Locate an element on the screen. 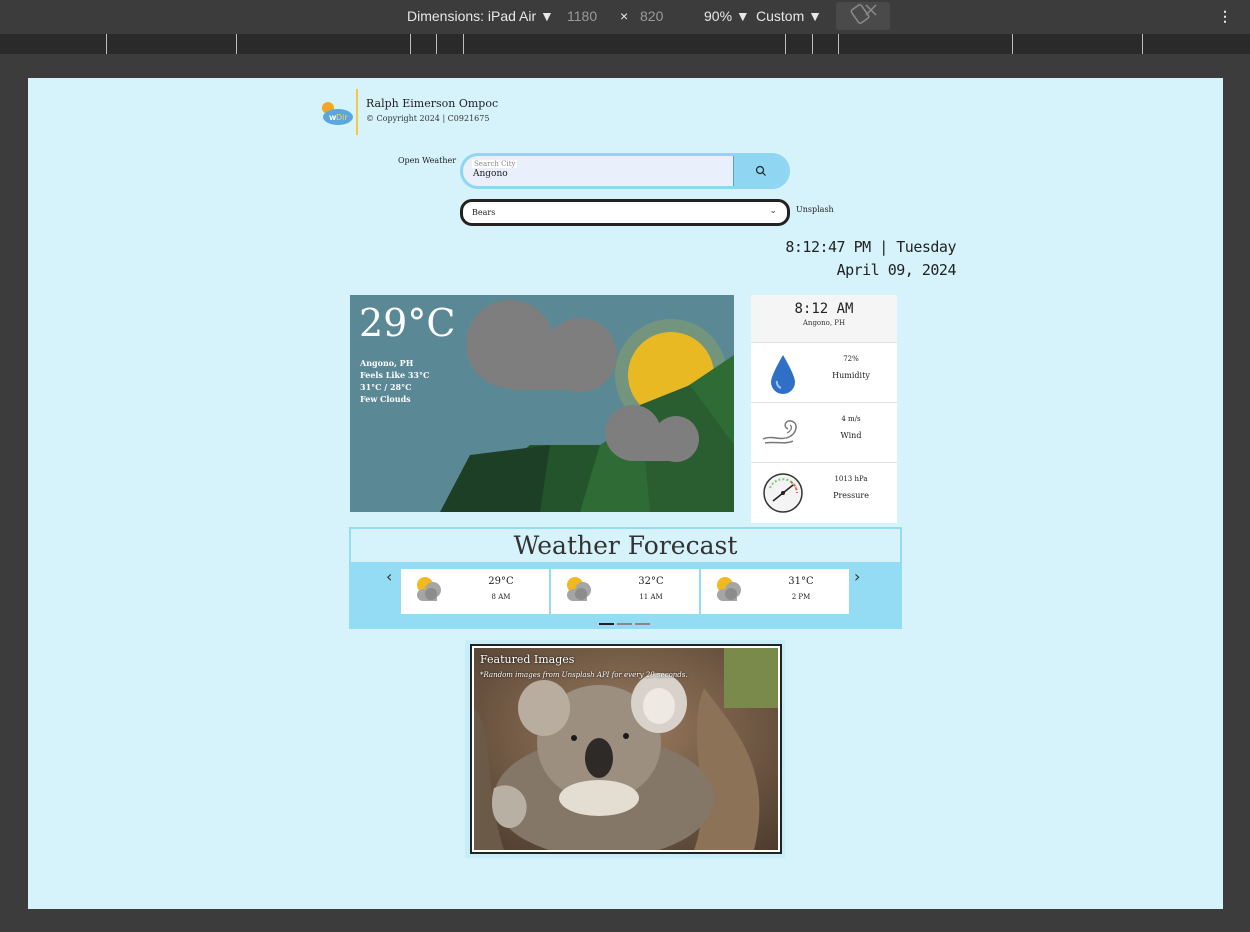 This screenshot has width=1250, height=932. search-icon is located at coordinates (760, 170).